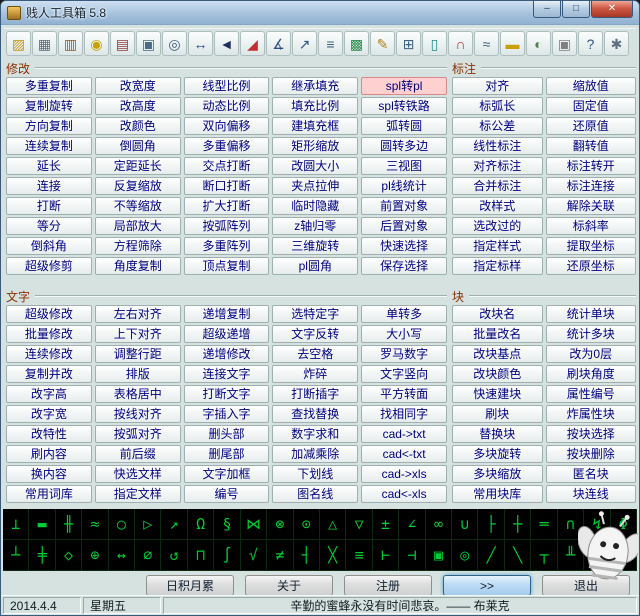  I want to click on tool-button: 匿名块, so click(590, 474).